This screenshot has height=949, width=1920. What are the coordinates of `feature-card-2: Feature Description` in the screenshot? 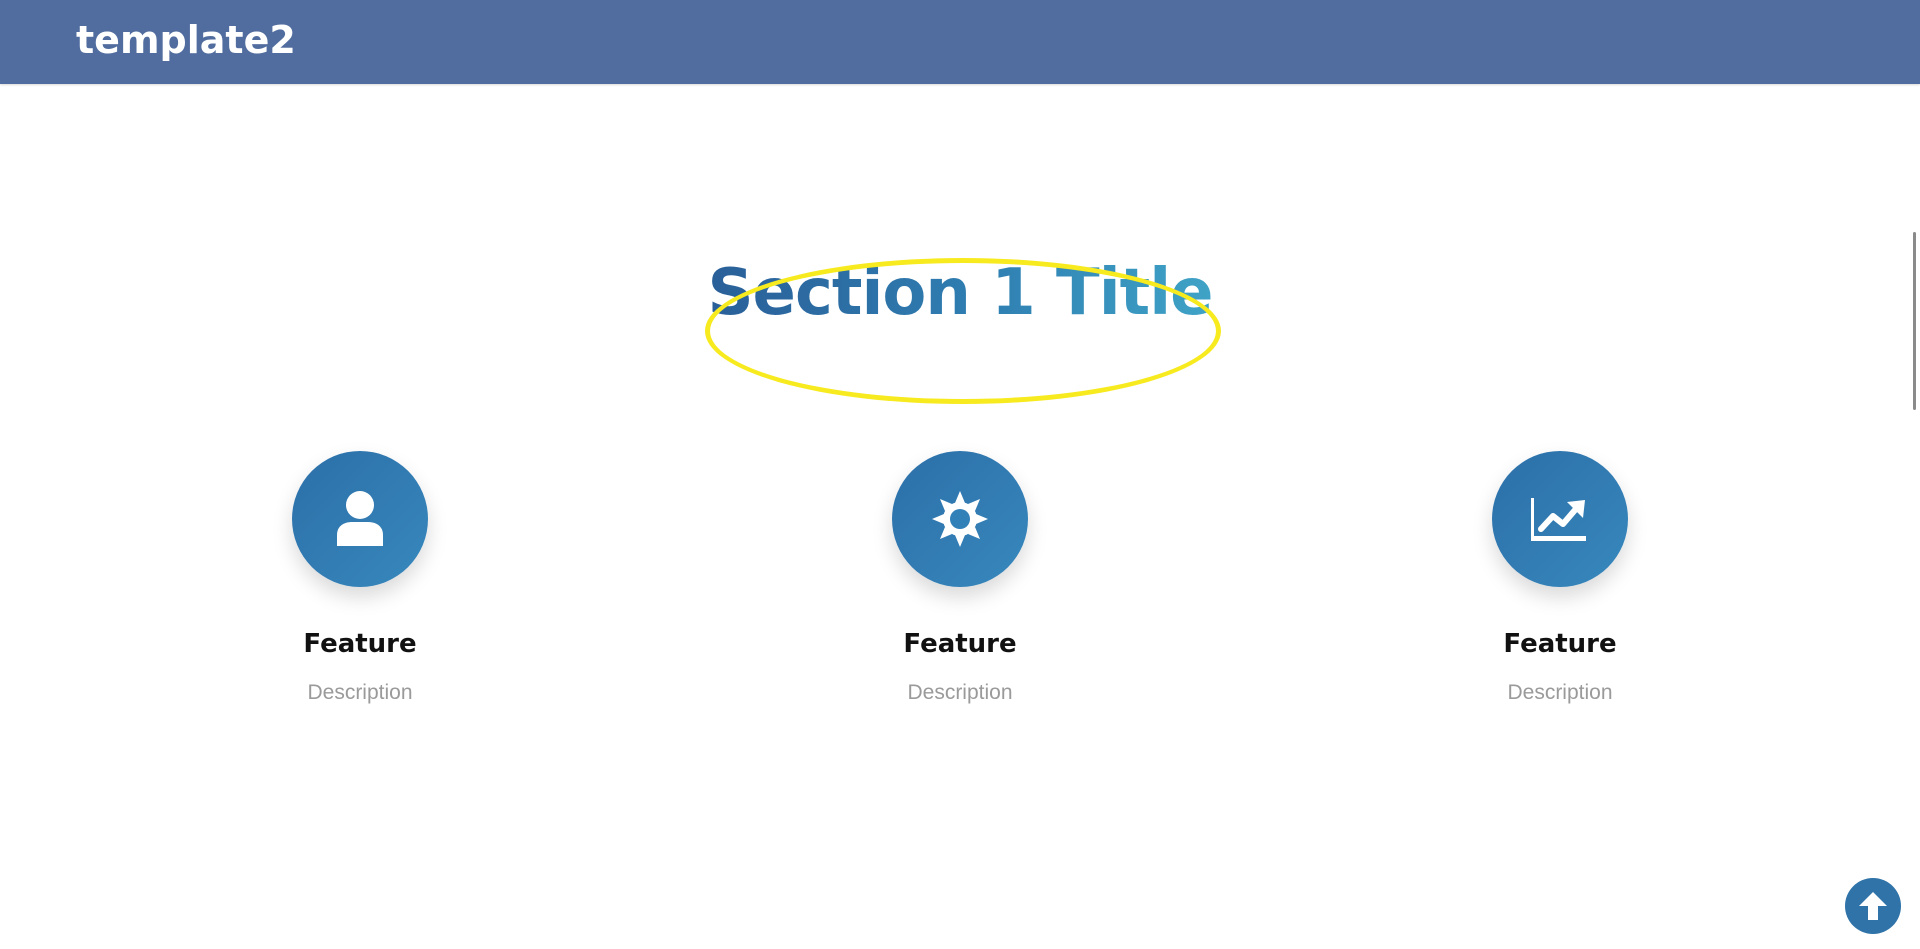 It's located at (960, 578).